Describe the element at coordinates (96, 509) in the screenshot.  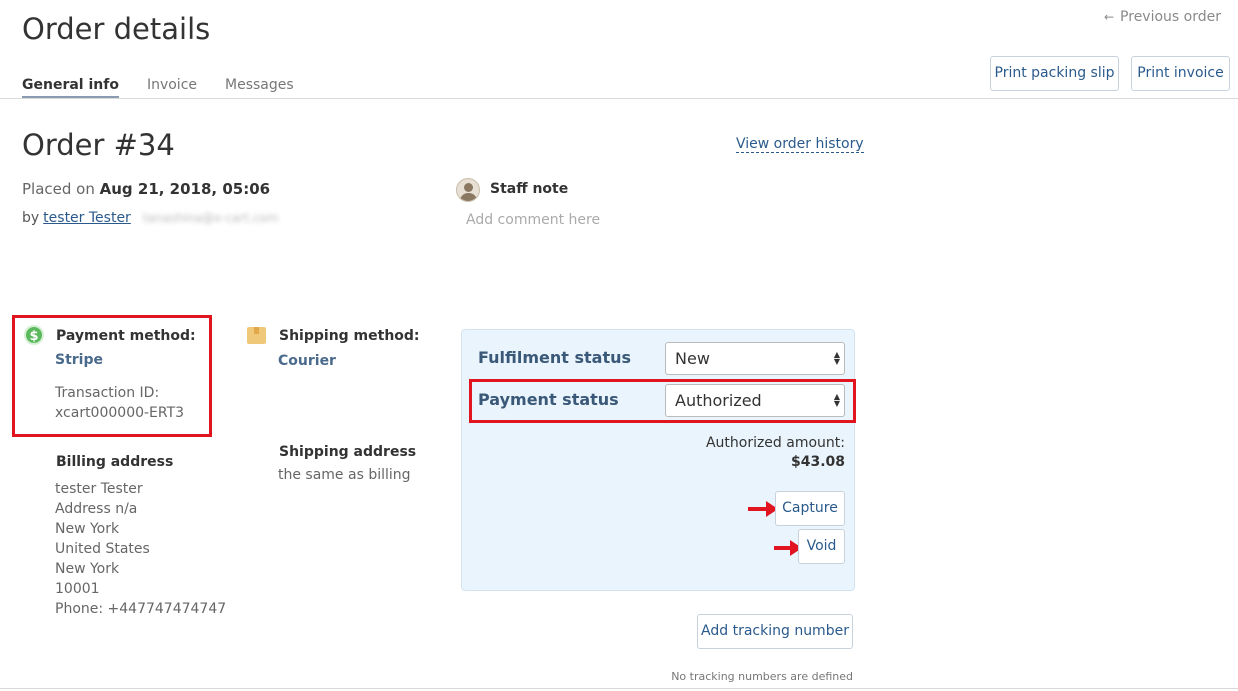
I see `billing-line: Address n/a` at that location.